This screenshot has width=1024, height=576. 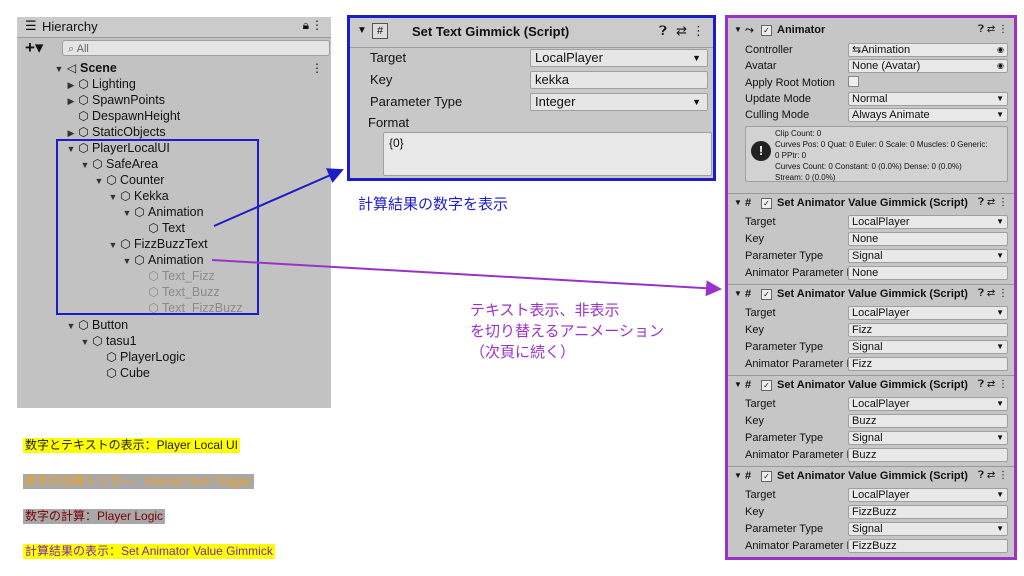 I want to click on legend-item-player-local-ui: 数字とテキストの表示：Player Local UI, so click(x=132, y=445).